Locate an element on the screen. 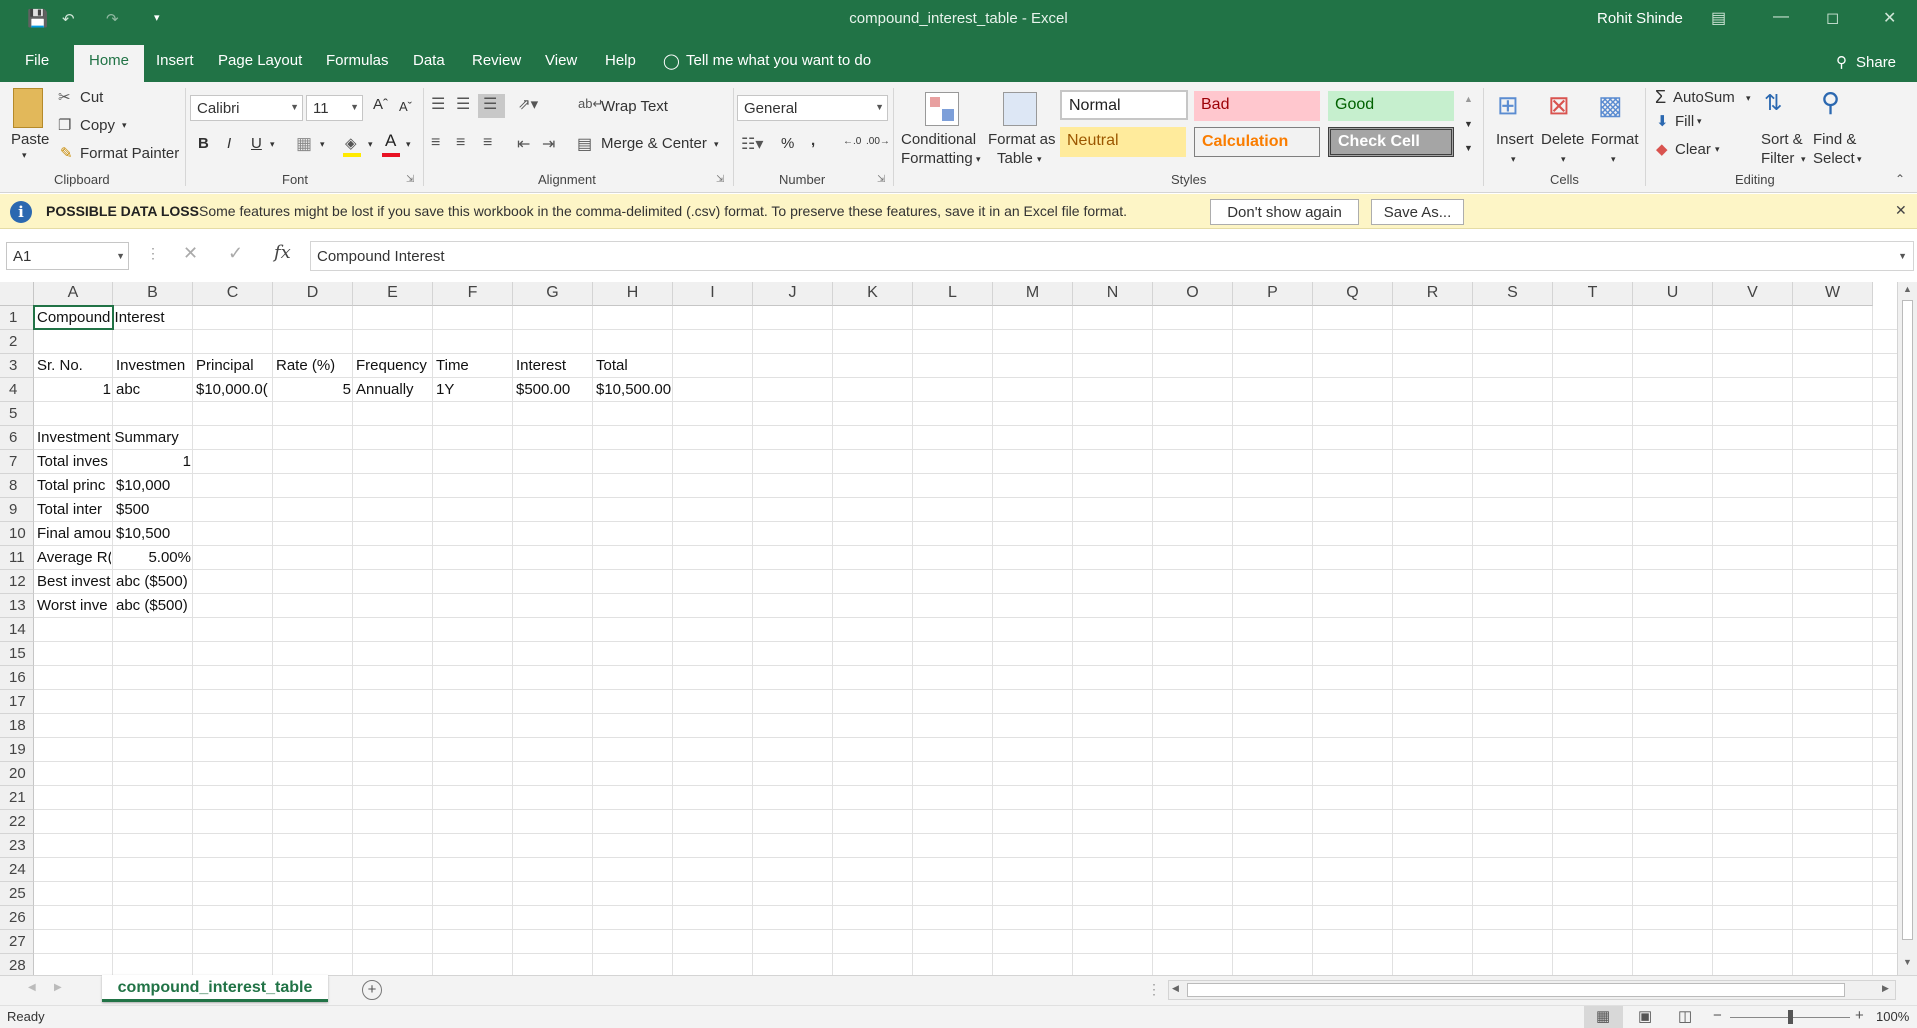 This screenshot has height=1028, width=1917. tab-insert: Insert is located at coordinates (175, 60).